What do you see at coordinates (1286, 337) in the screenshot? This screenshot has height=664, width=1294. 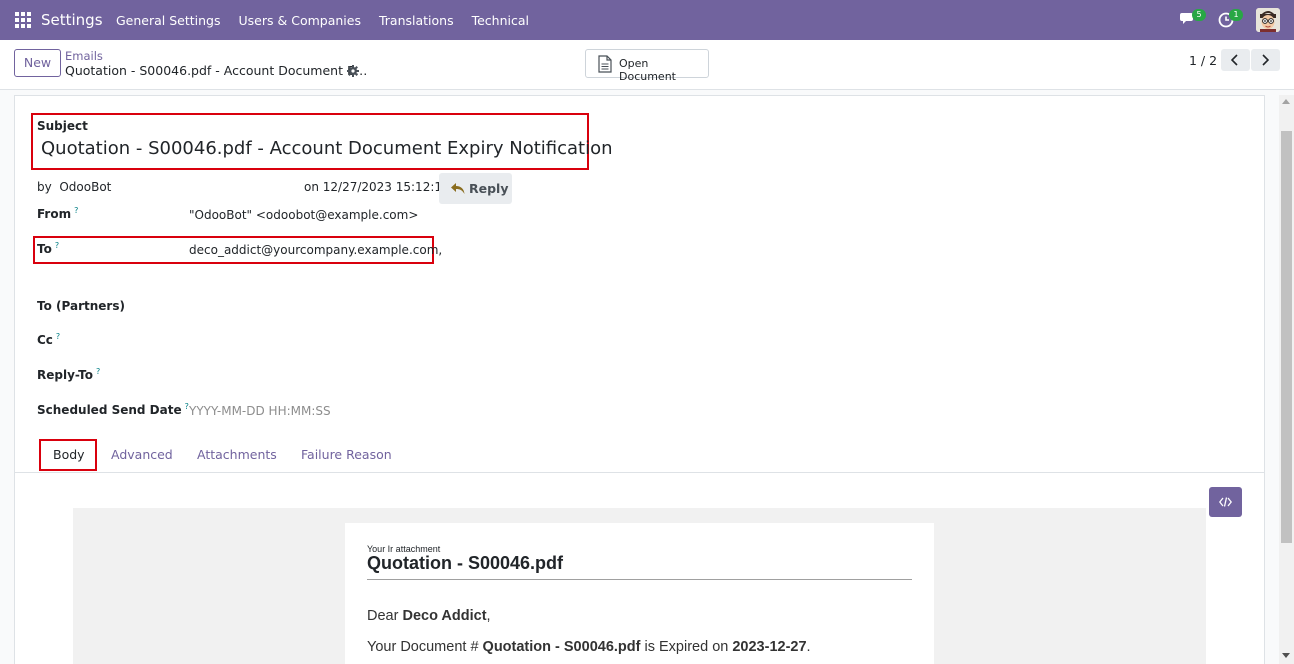 I see `scrollbar-thumb` at bounding box center [1286, 337].